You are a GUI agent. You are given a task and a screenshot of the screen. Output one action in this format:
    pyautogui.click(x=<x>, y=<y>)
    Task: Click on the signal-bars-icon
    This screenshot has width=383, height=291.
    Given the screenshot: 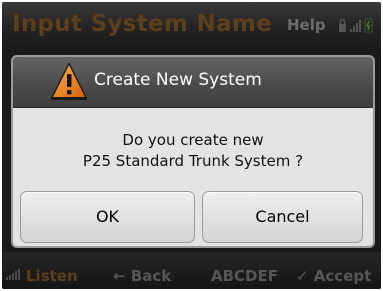 What is the action you would take?
    pyautogui.click(x=355, y=26)
    